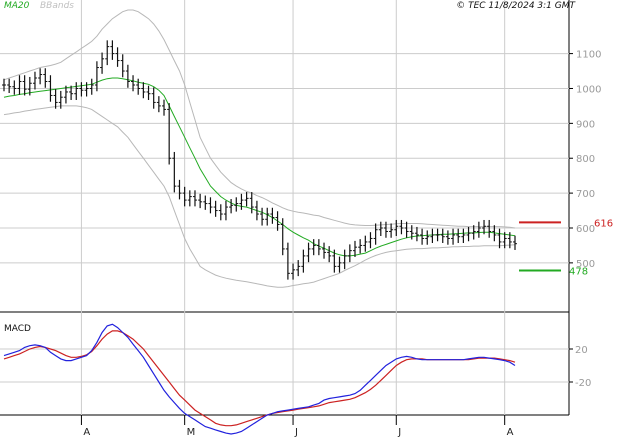 The image size is (627, 440). What do you see at coordinates (57, 6) in the screenshot?
I see `bbands-legend: BBands` at bounding box center [57, 6].